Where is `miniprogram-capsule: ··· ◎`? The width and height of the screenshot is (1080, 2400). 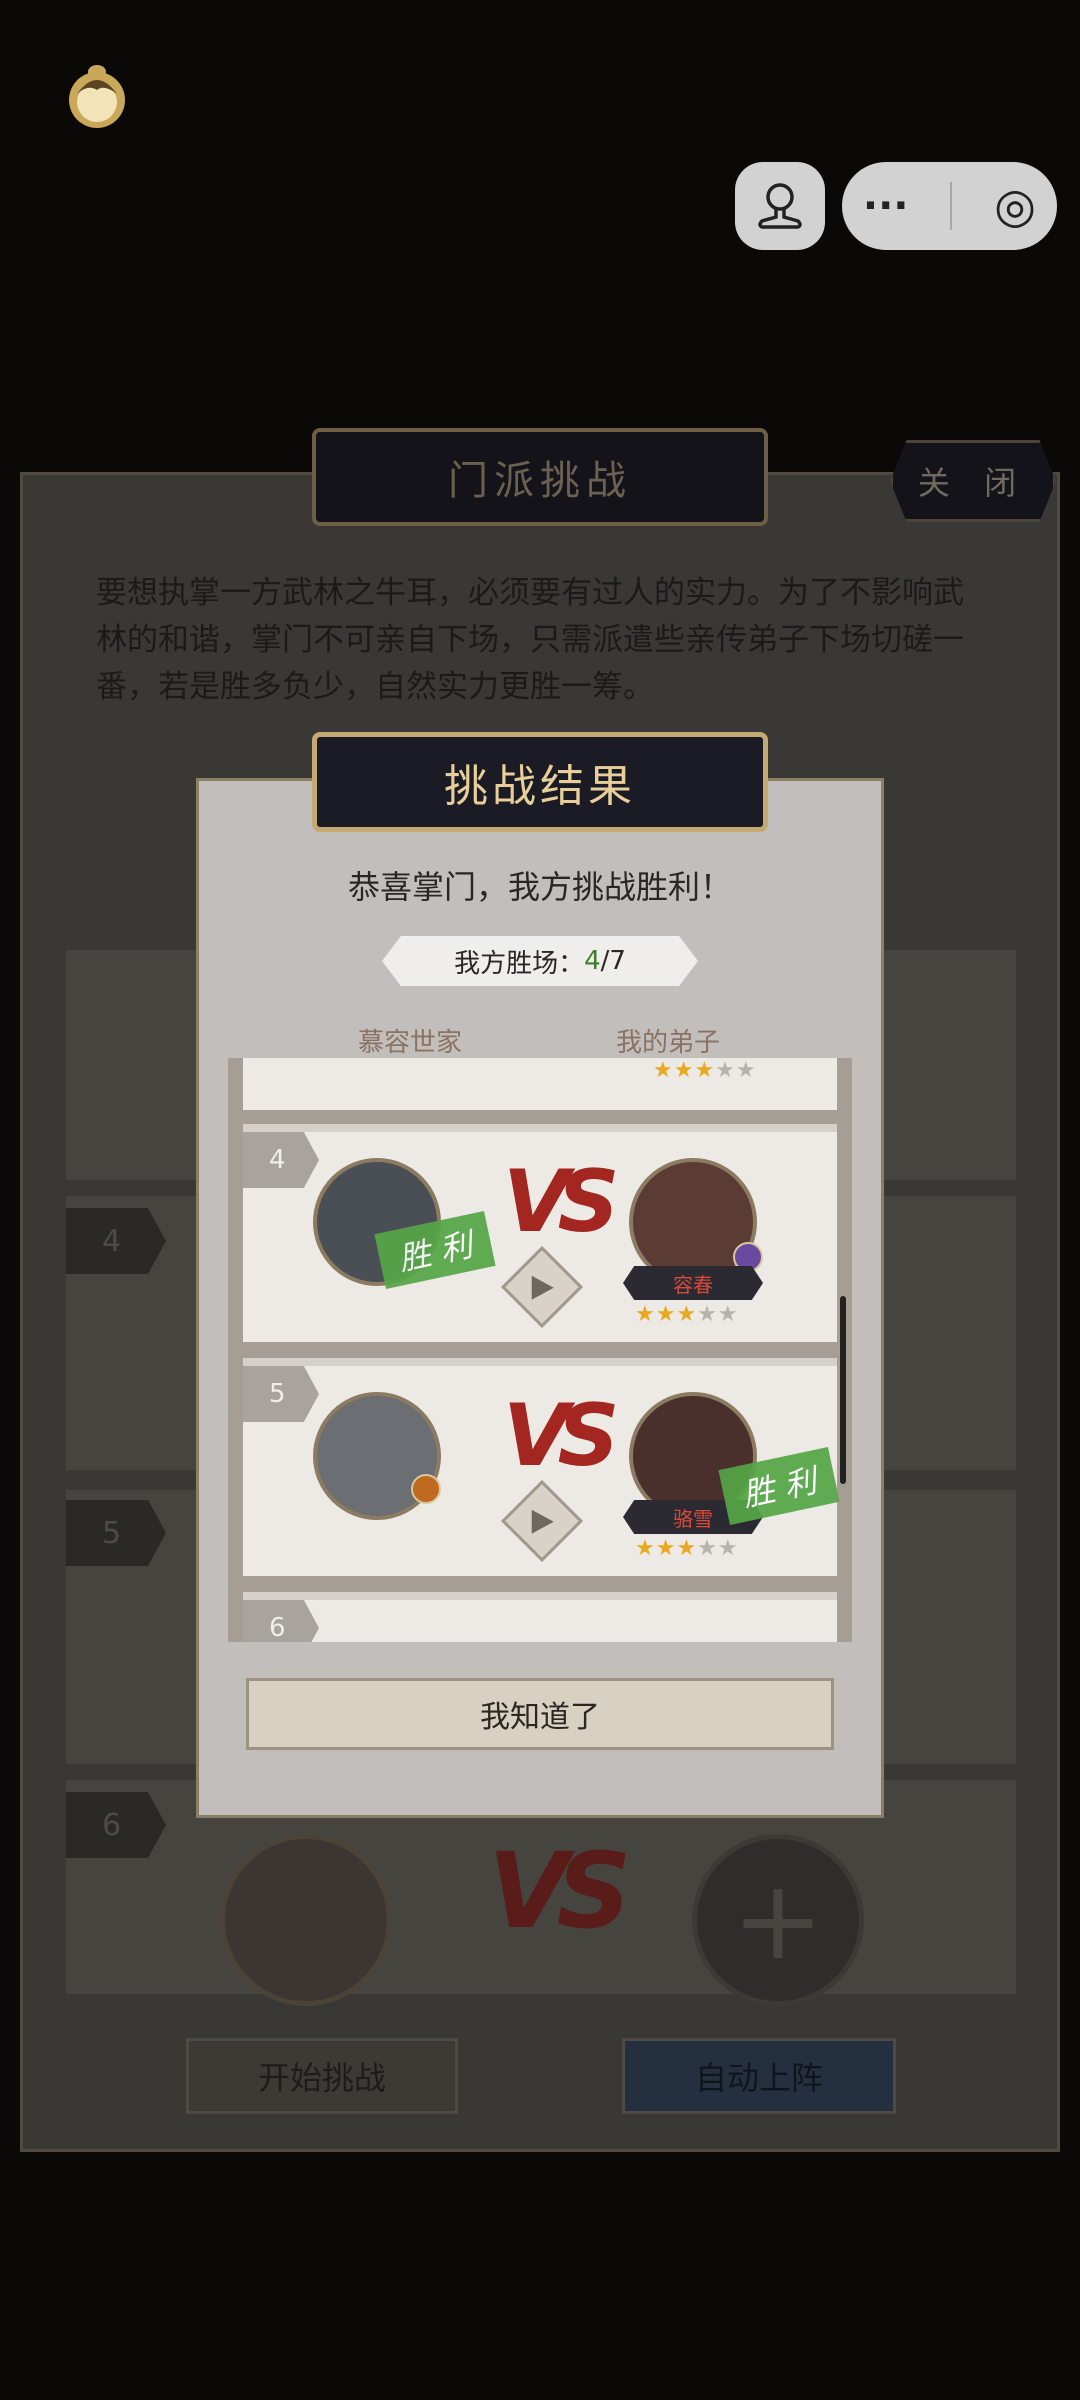
miniprogram-capsule: ··· ◎ is located at coordinates (949, 206).